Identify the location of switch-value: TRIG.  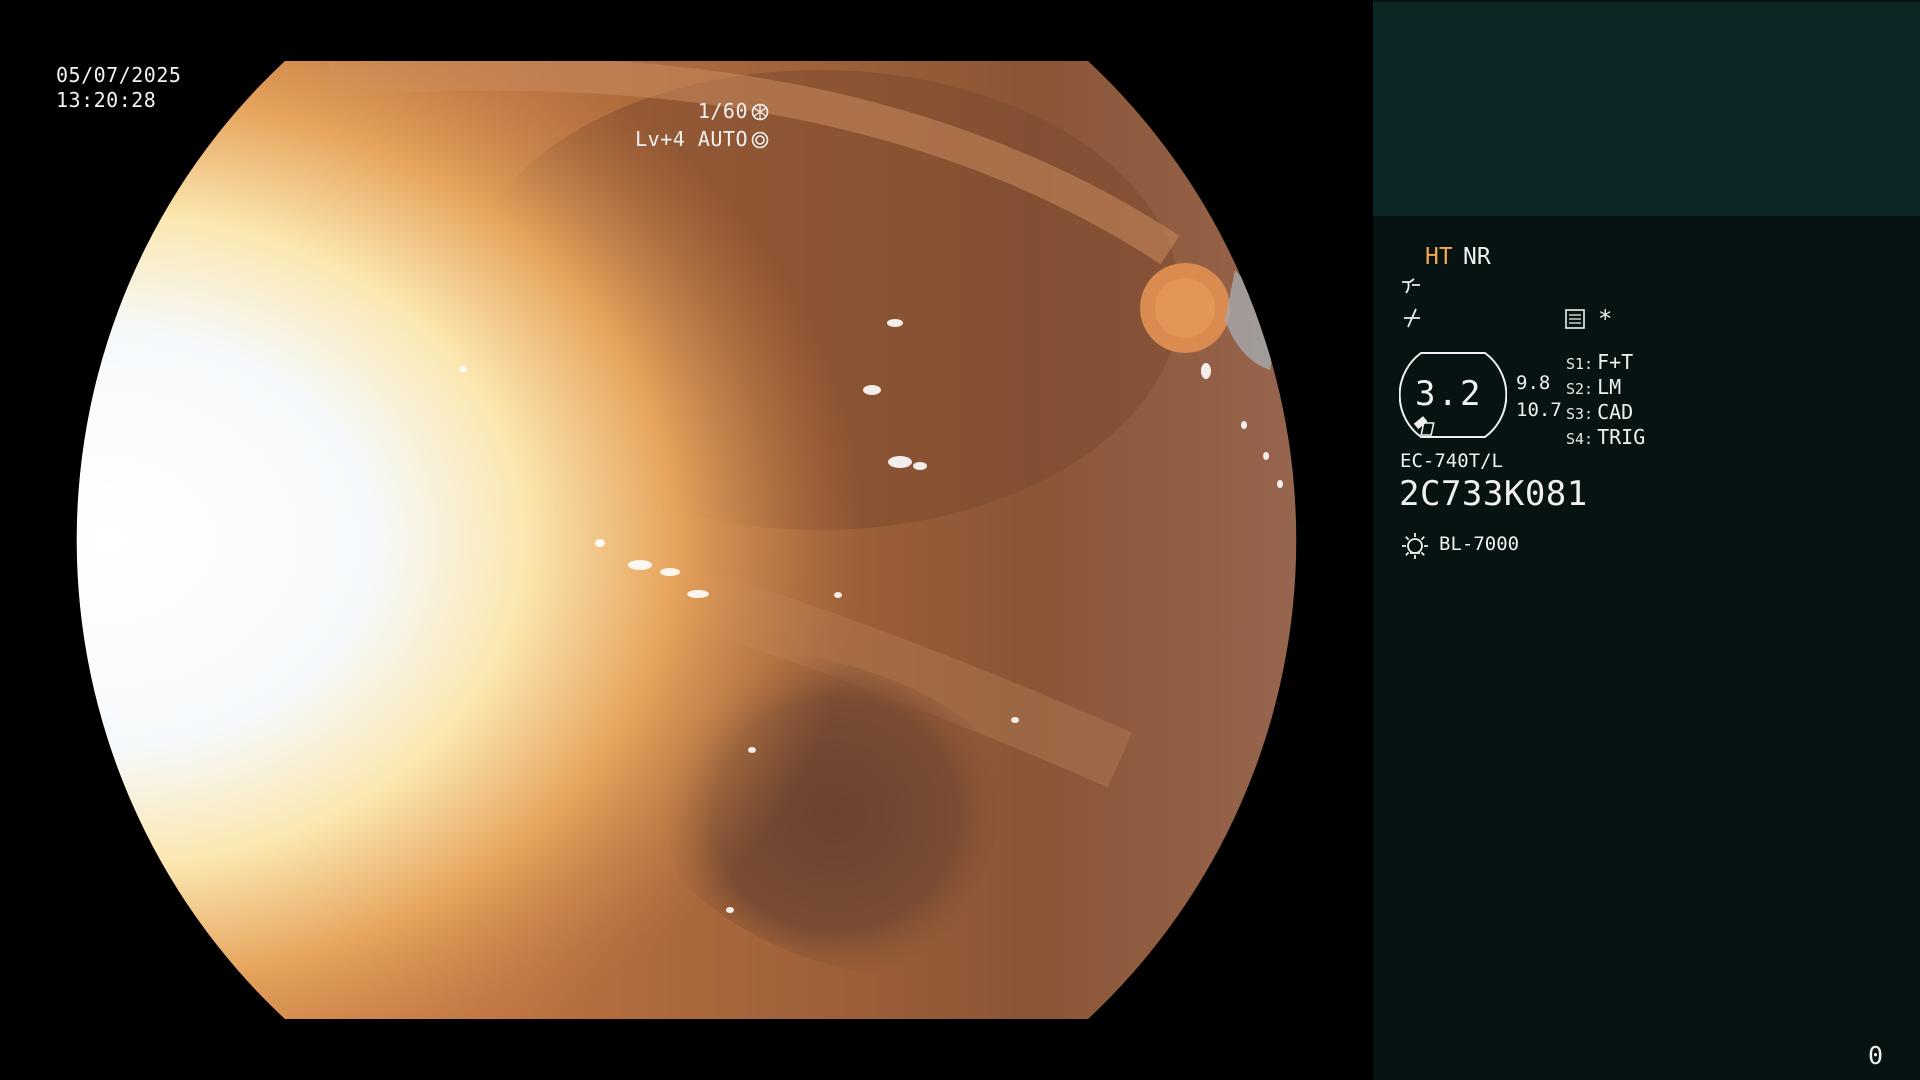
(1621, 437).